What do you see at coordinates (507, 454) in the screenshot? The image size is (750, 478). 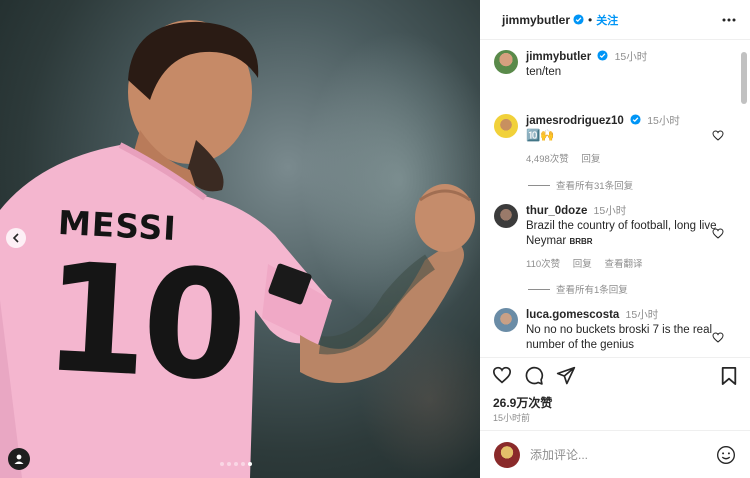 I see `current-user-avatar` at bounding box center [507, 454].